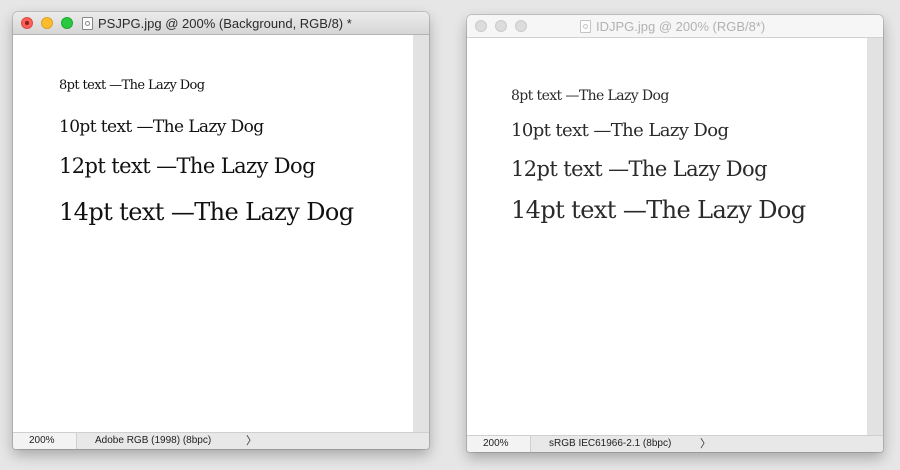 This screenshot has height=470, width=900. Describe the element at coordinates (153, 440) in the screenshot. I see `color-profile-label: Adobe RGB (1998) (8bpc)` at that location.